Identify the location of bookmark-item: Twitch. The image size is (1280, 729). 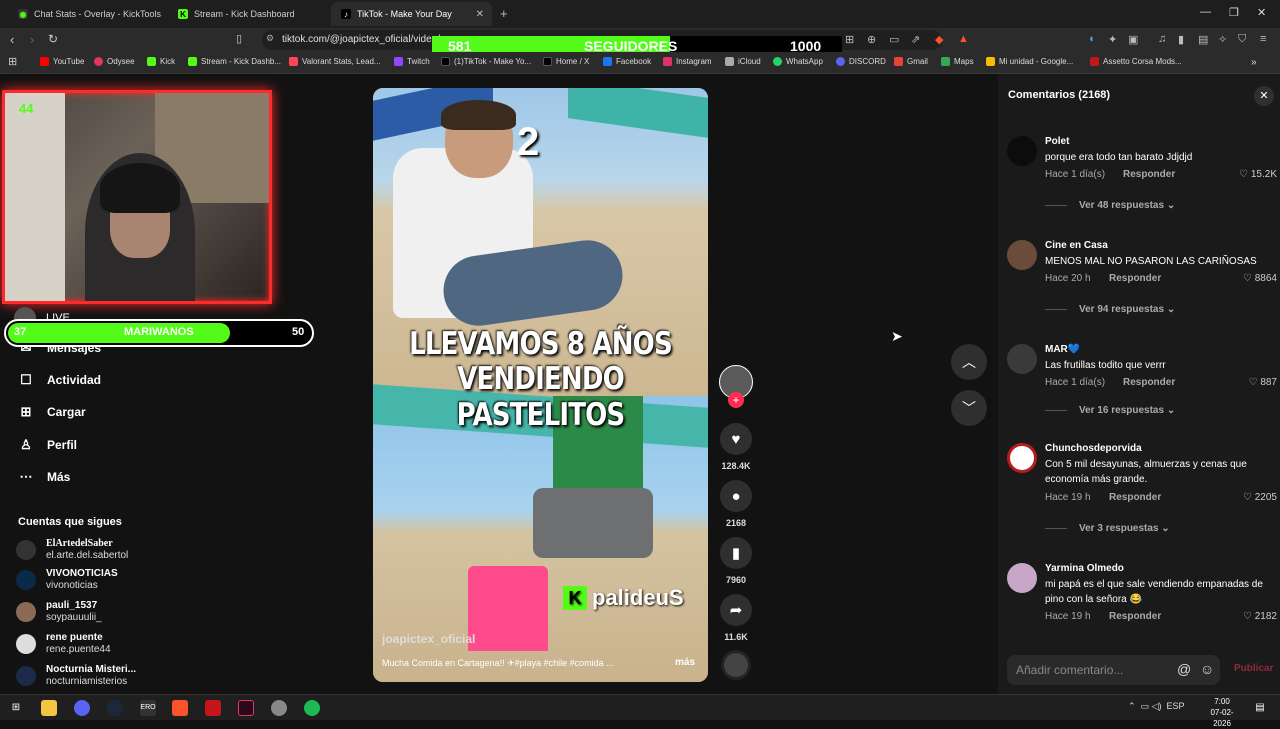
(412, 61).